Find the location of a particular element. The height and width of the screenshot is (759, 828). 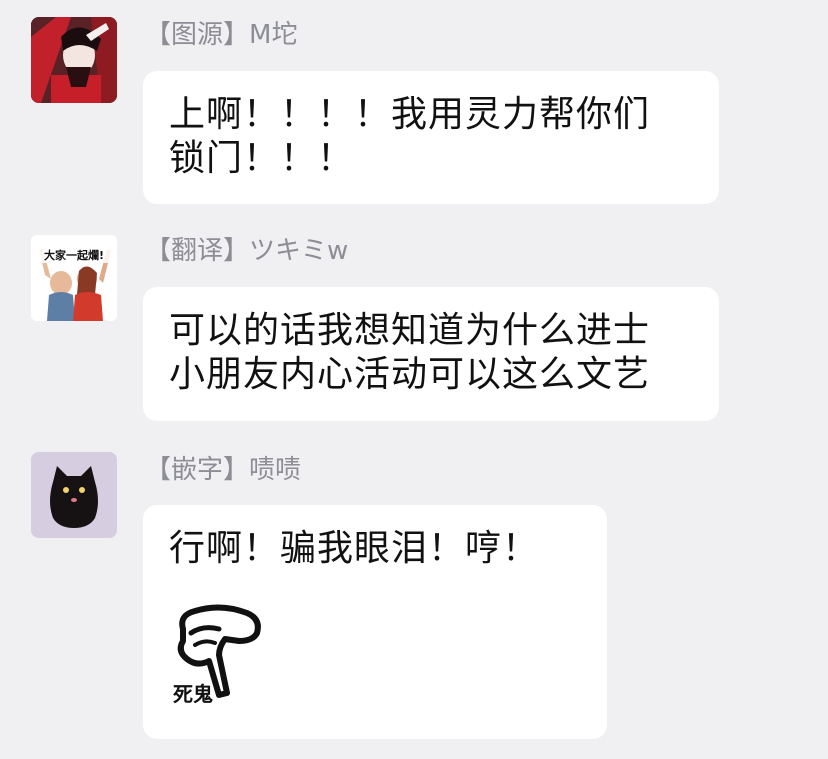

message-text: 行啊！骗我眼泪！哼！ is located at coordinates (375, 549).